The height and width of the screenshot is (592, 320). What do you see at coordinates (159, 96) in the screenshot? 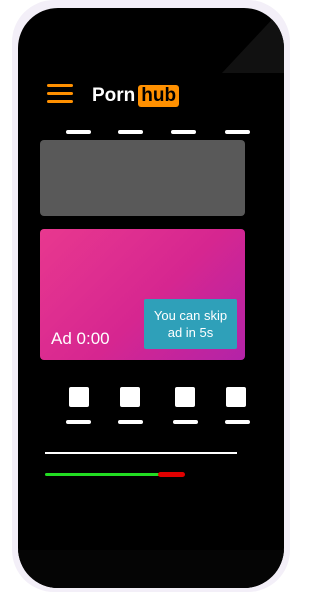
I see `logo-text-hub: hub` at bounding box center [159, 96].